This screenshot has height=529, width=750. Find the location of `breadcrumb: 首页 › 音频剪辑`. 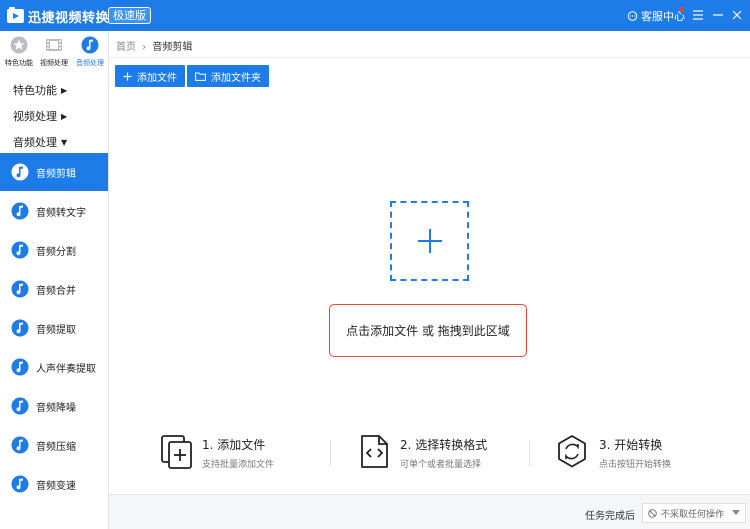

breadcrumb: 首页 › 音频剪辑 is located at coordinates (154, 45).